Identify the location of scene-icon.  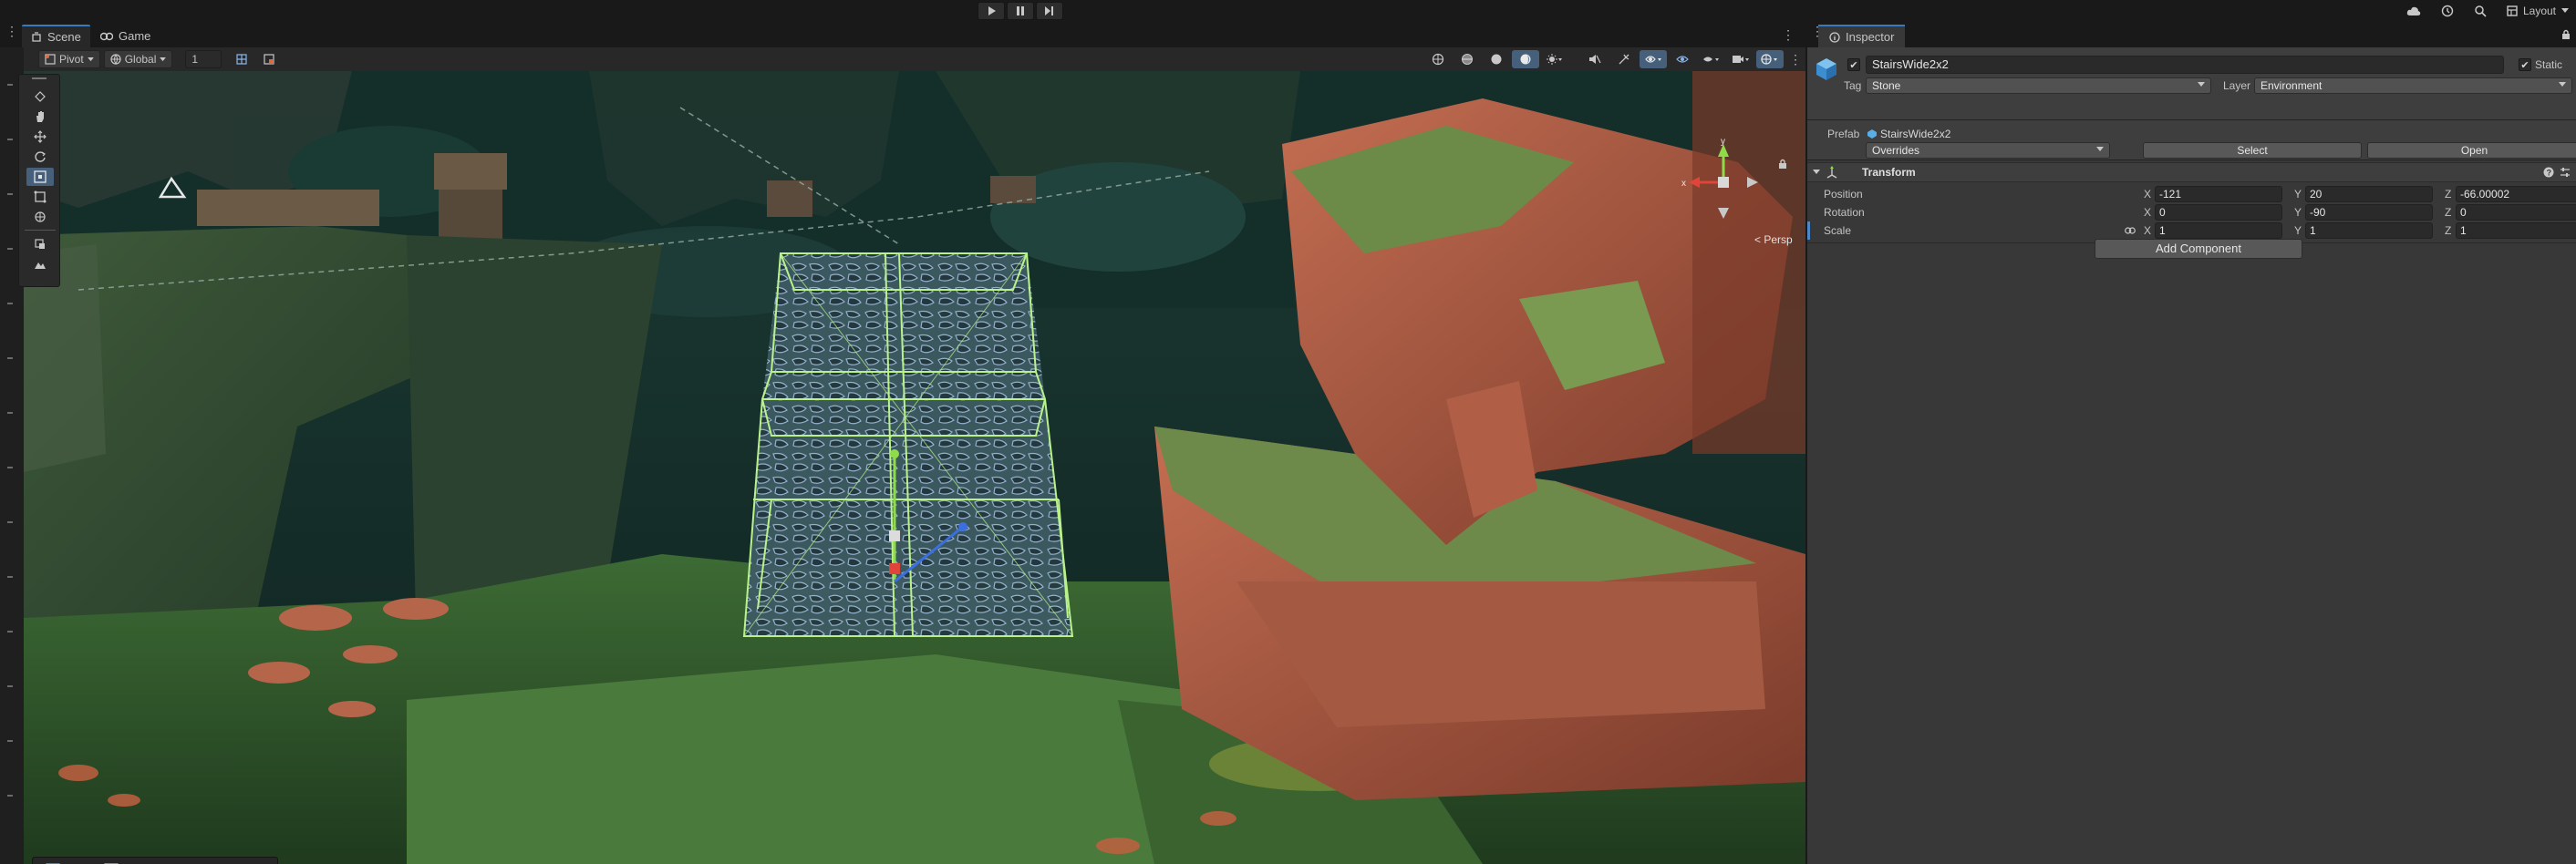
(36, 36).